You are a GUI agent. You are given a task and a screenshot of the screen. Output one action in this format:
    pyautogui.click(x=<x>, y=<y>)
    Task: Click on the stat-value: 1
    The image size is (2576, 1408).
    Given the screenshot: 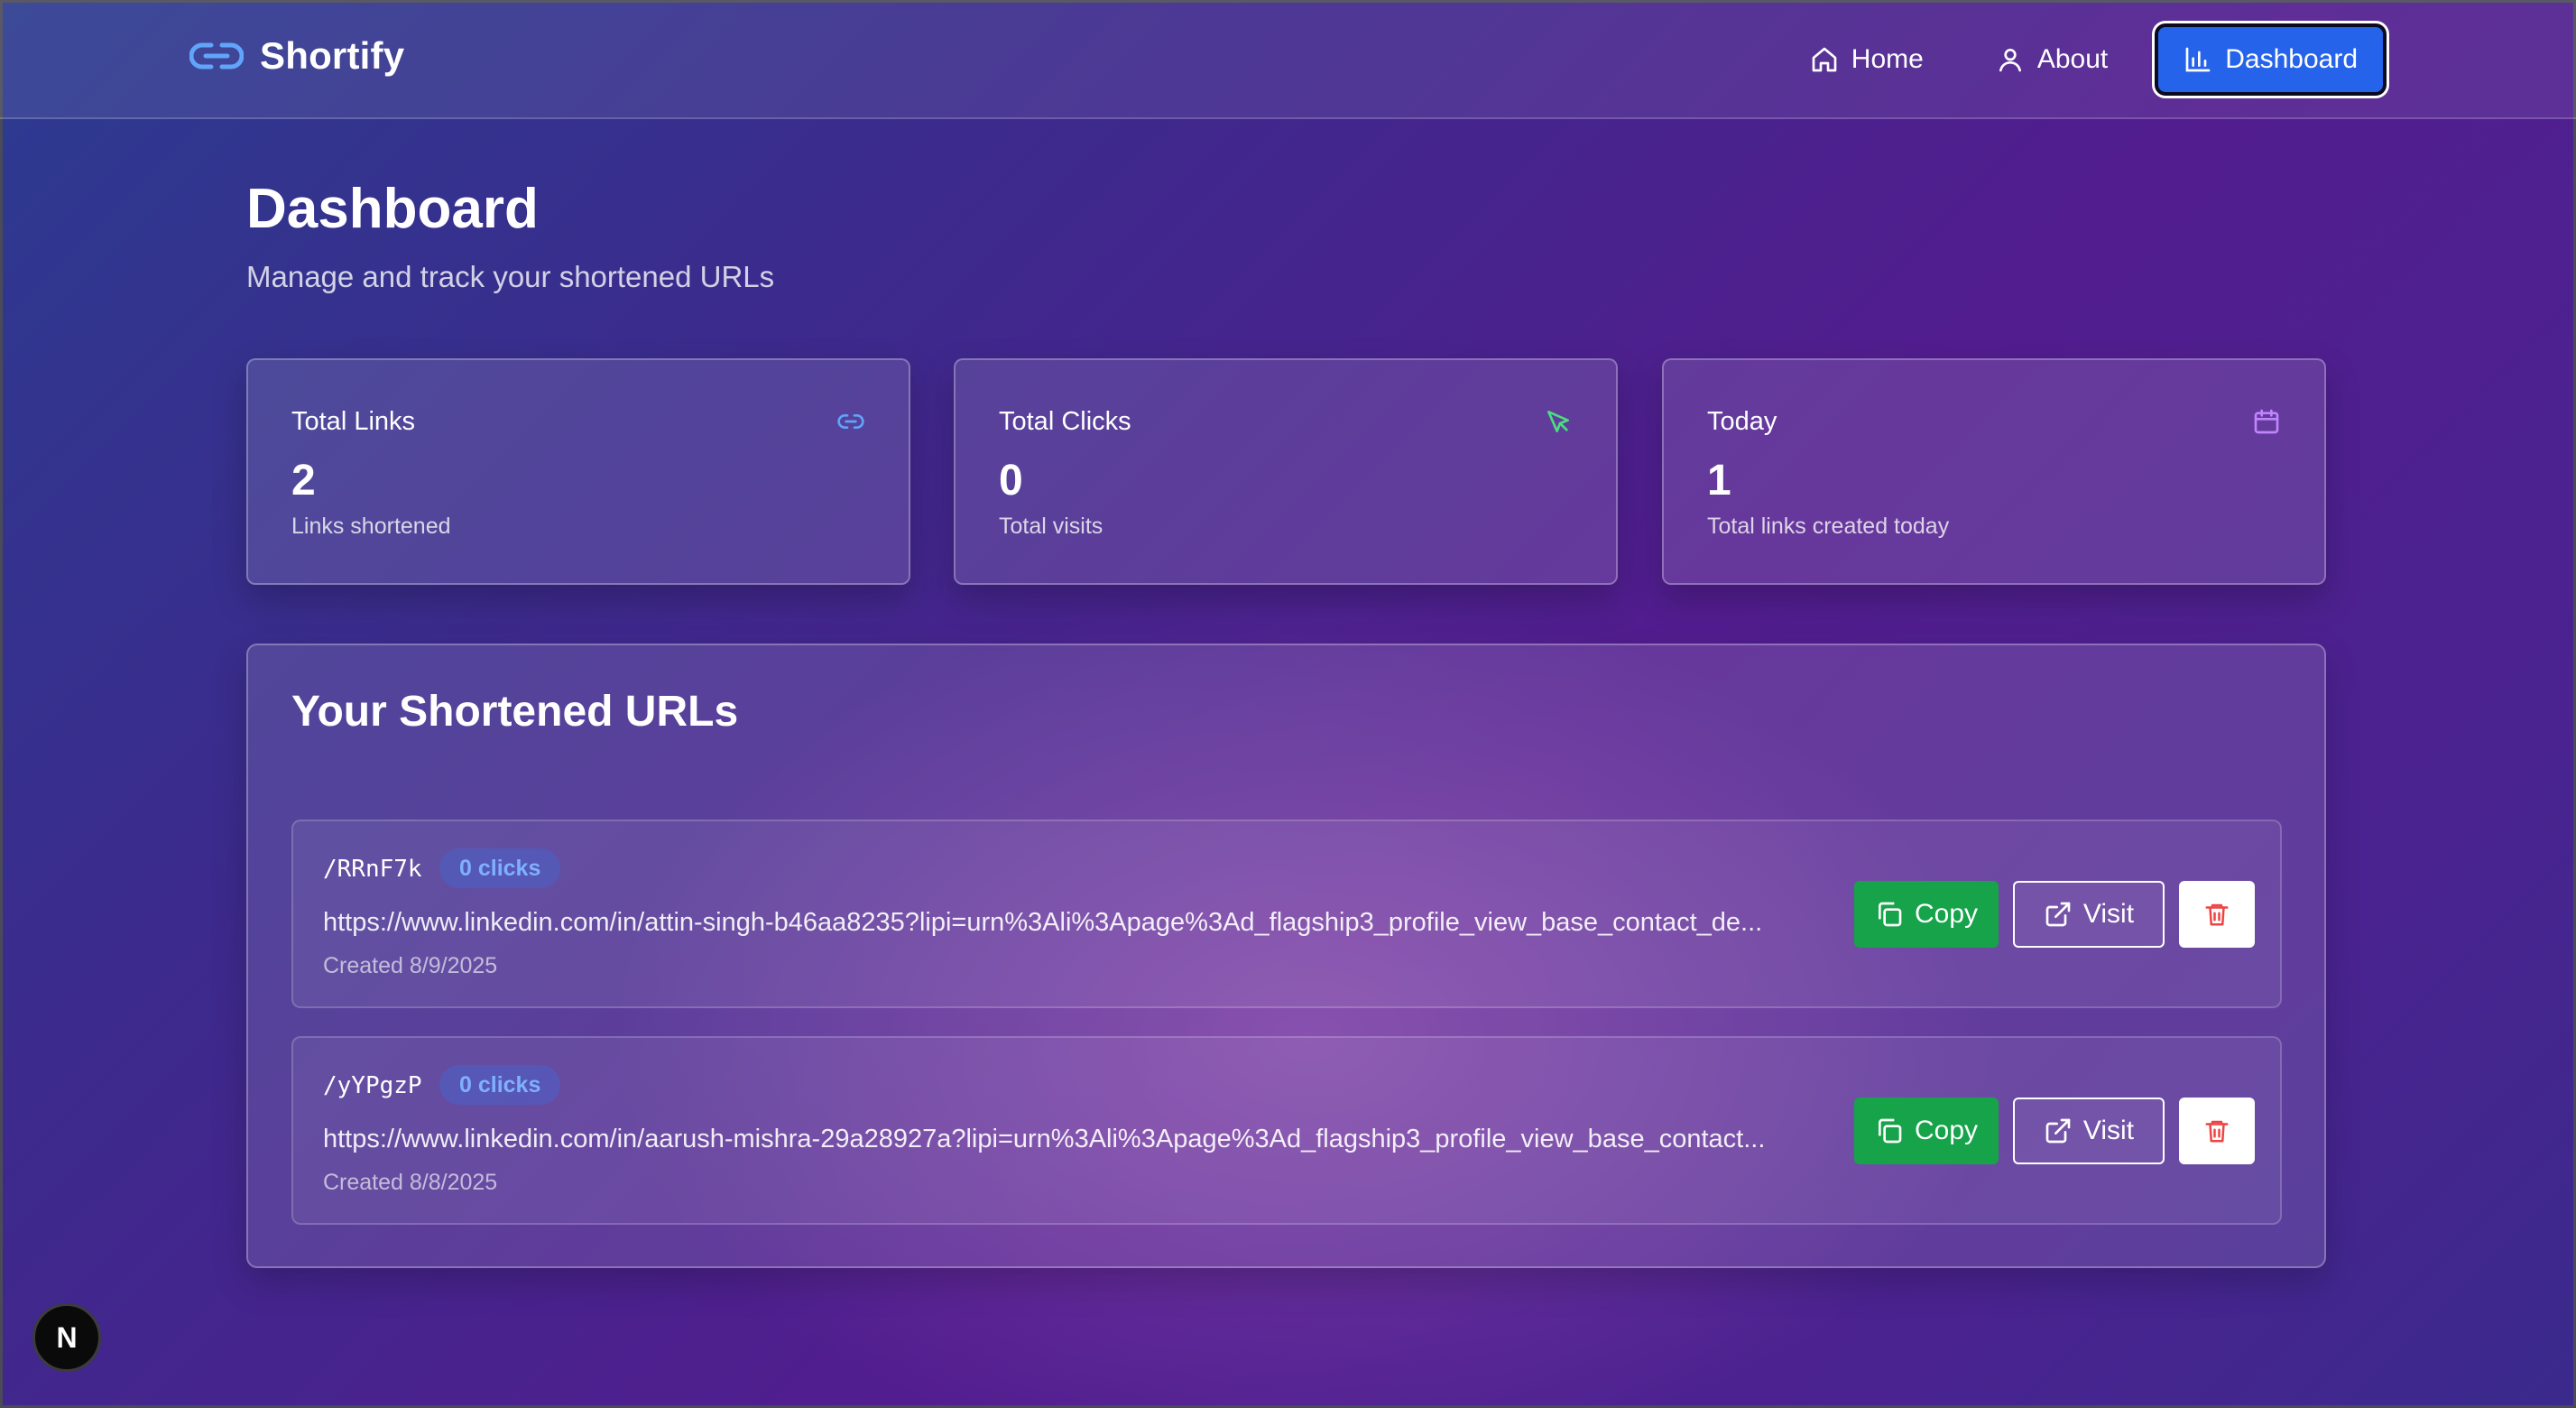 What is the action you would take?
    pyautogui.click(x=1719, y=481)
    